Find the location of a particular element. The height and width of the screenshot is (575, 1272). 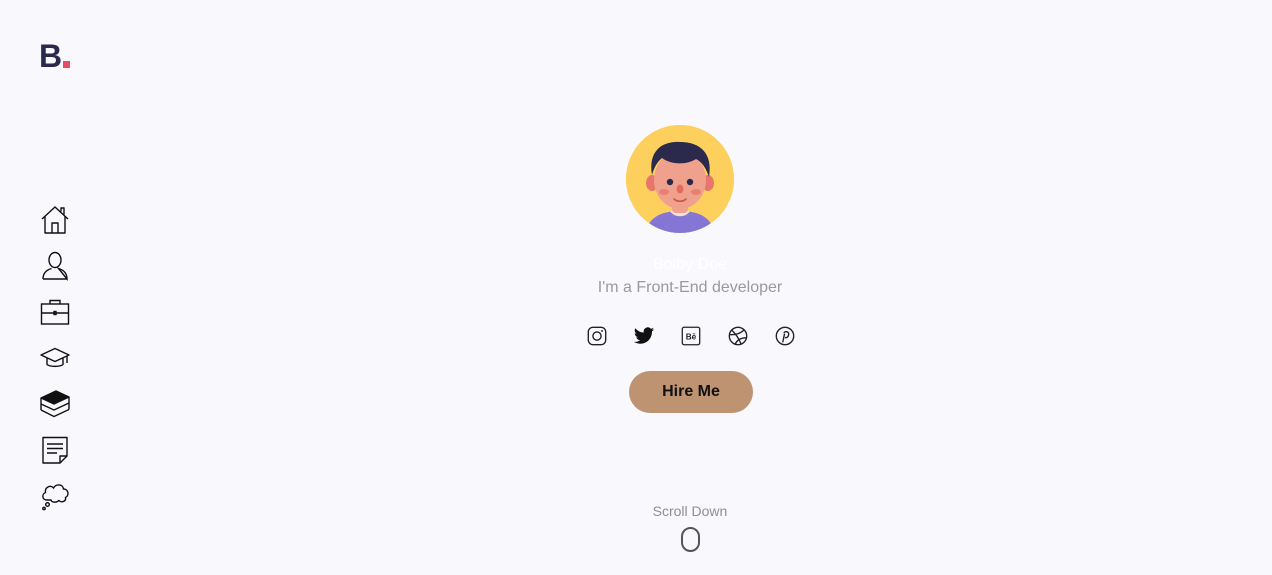

svg-text: Bē is located at coordinates (691, 337).